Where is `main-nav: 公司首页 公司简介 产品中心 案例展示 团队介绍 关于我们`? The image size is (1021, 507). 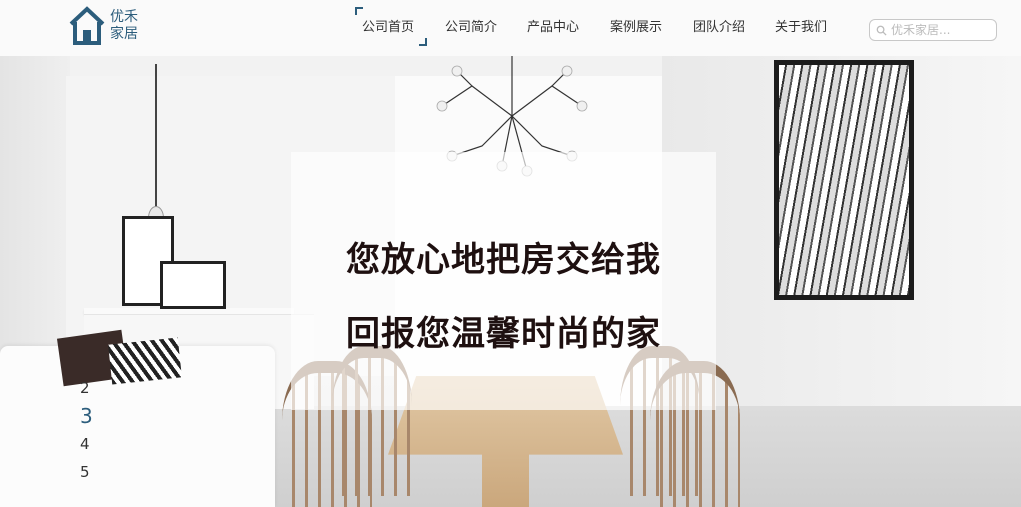
main-nav: 公司首页 公司简介 产品中心 案例展示 团队介绍 关于我们 is located at coordinates (594, 25).